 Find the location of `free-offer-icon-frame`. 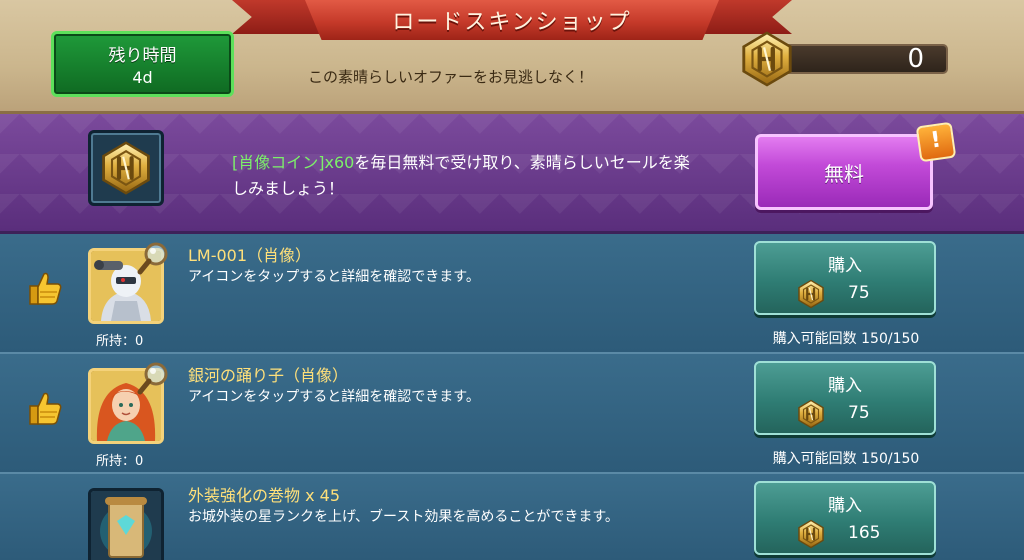

free-offer-icon-frame is located at coordinates (126, 168).